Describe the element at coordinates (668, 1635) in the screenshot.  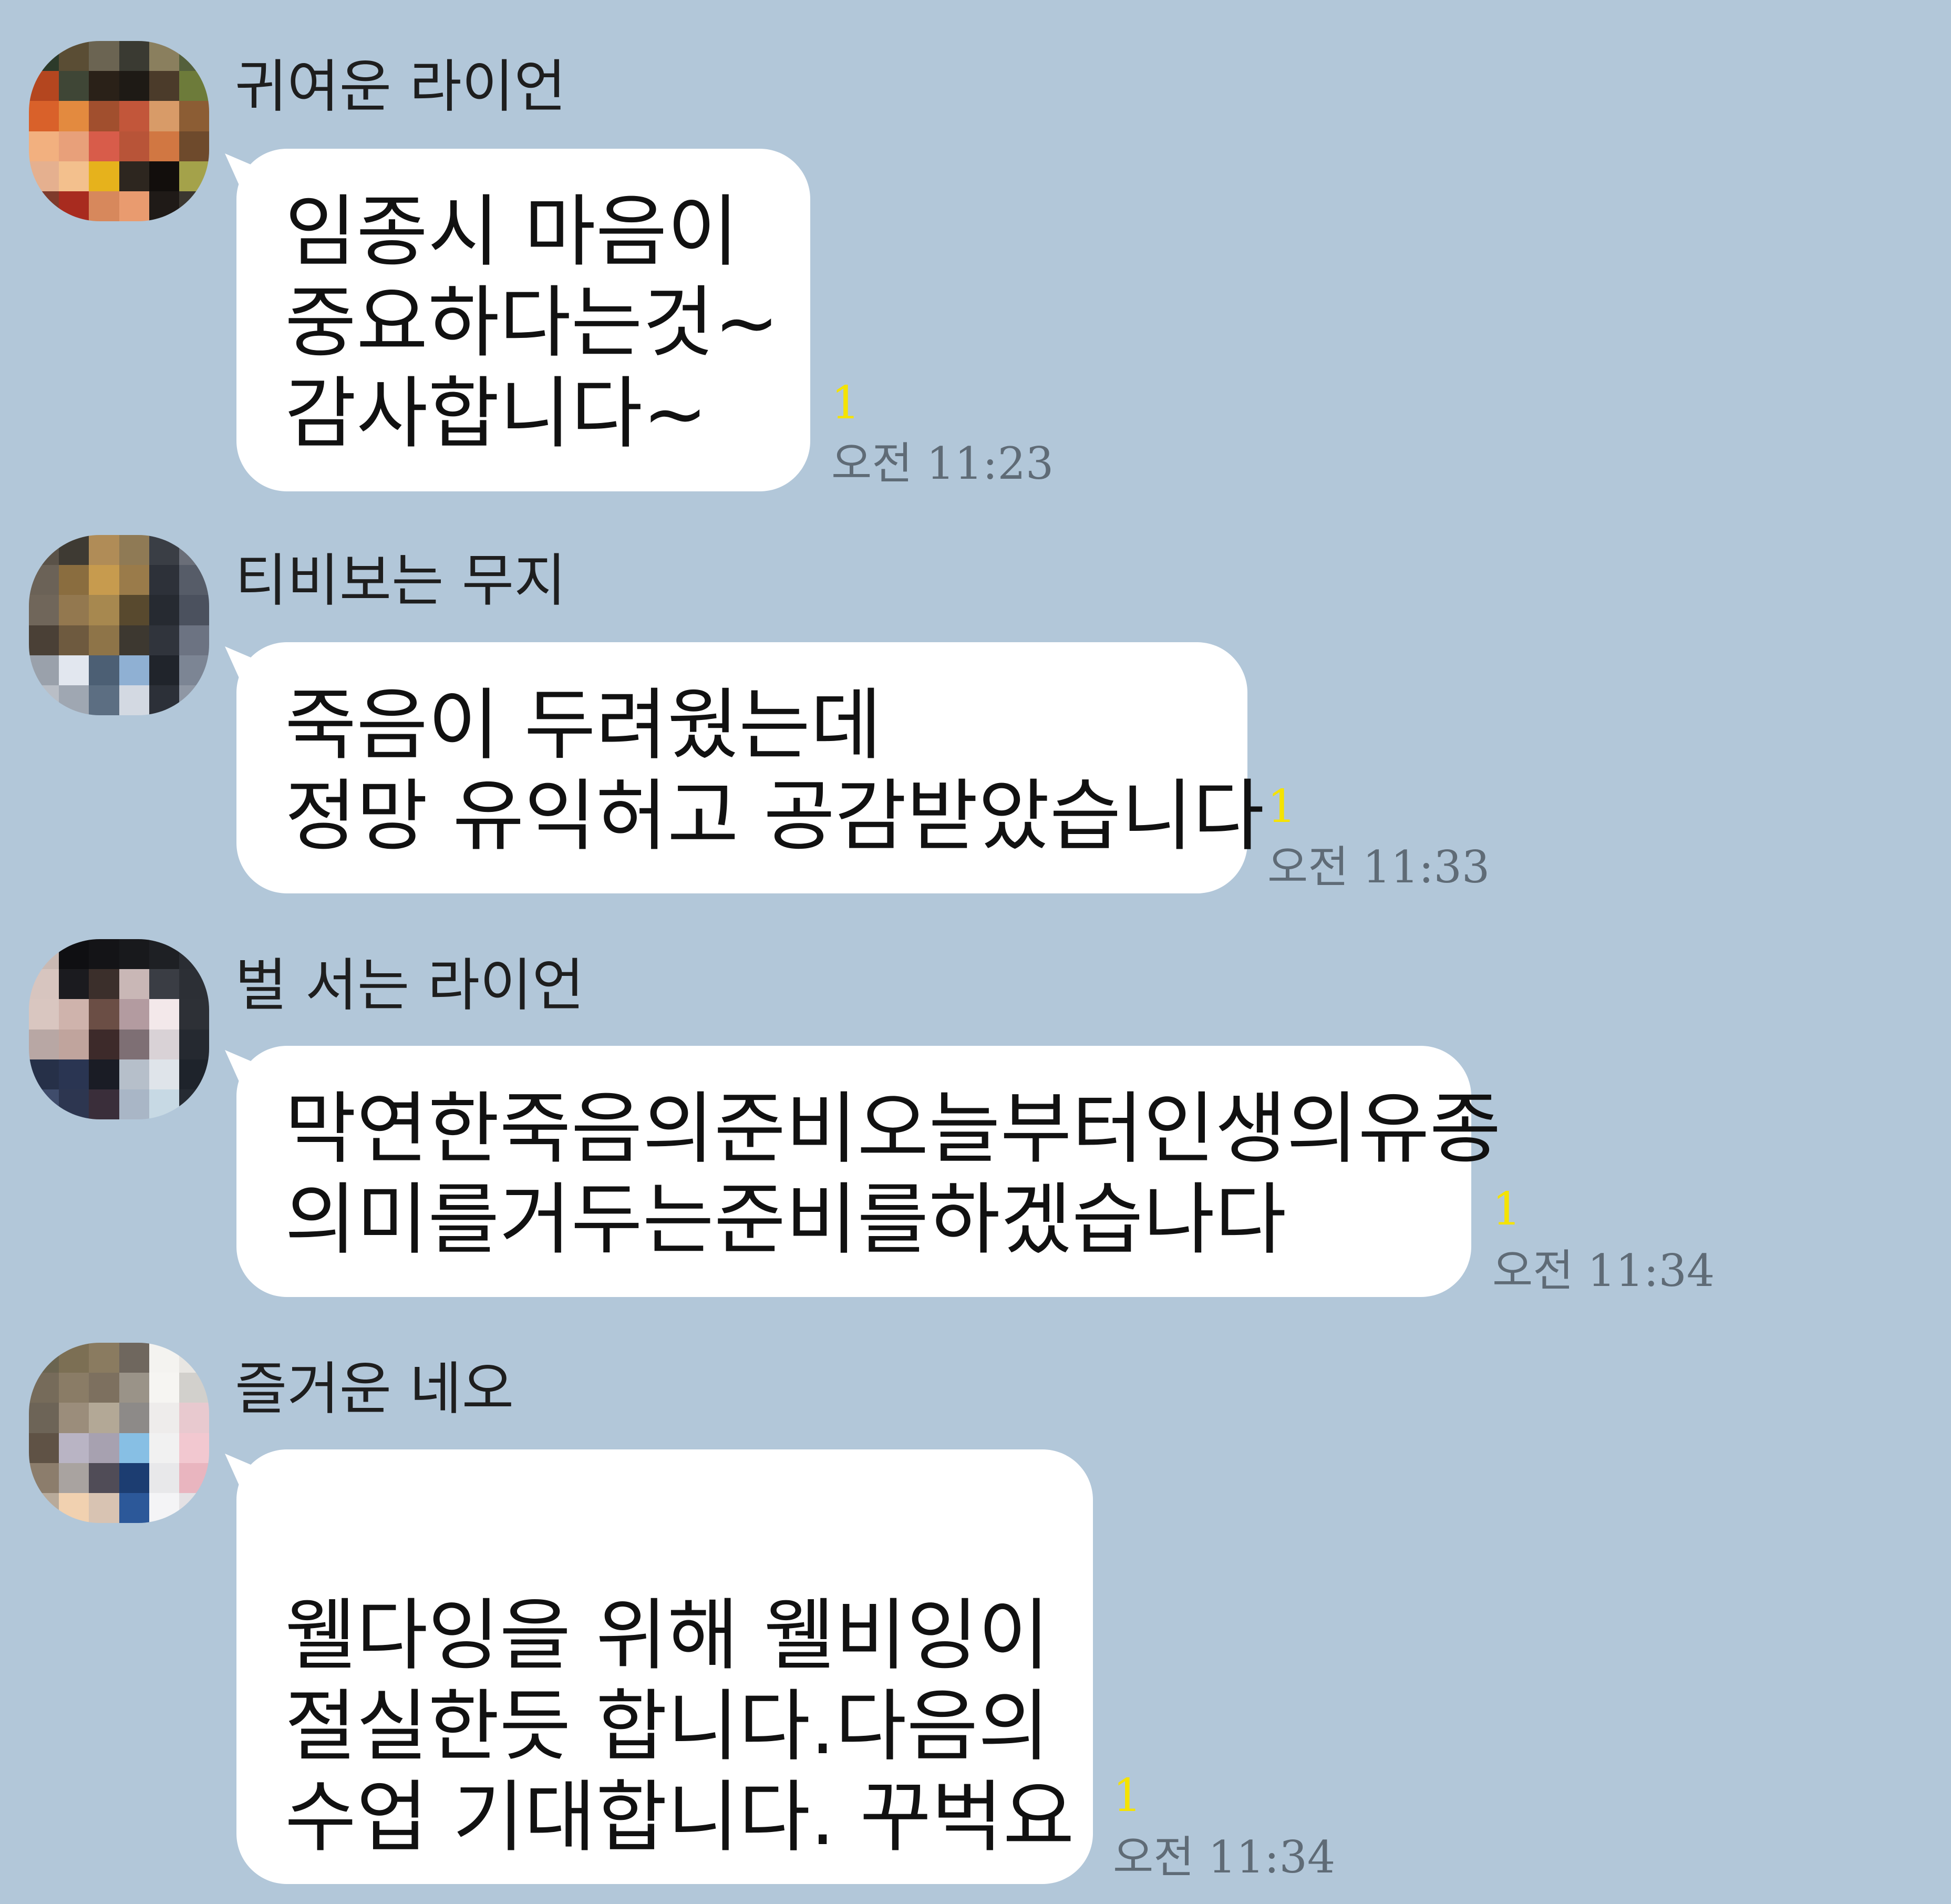
I see `message-line: 웰다잉을 위해 웰비잉이` at that location.